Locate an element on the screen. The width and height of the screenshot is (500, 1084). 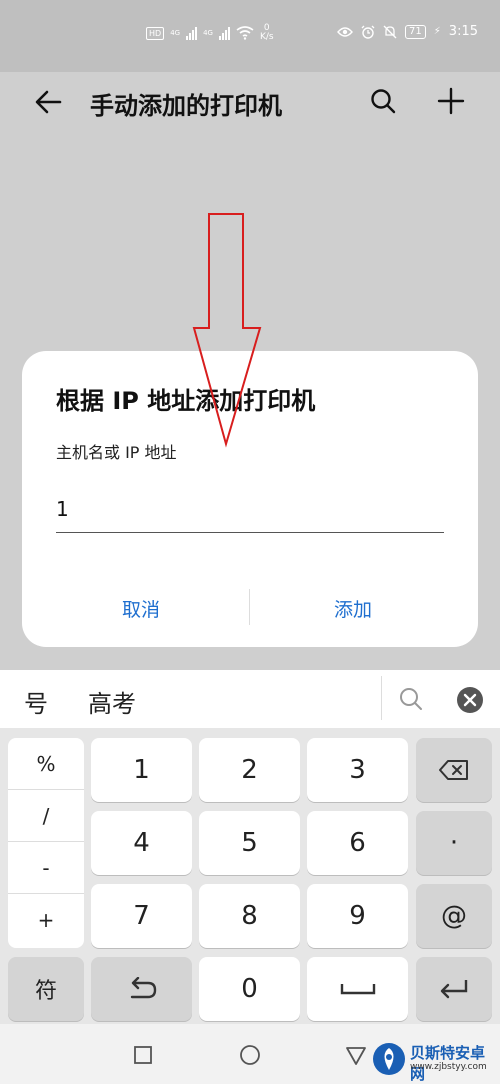
hd-badge: HD is located at coordinates (155, 33).